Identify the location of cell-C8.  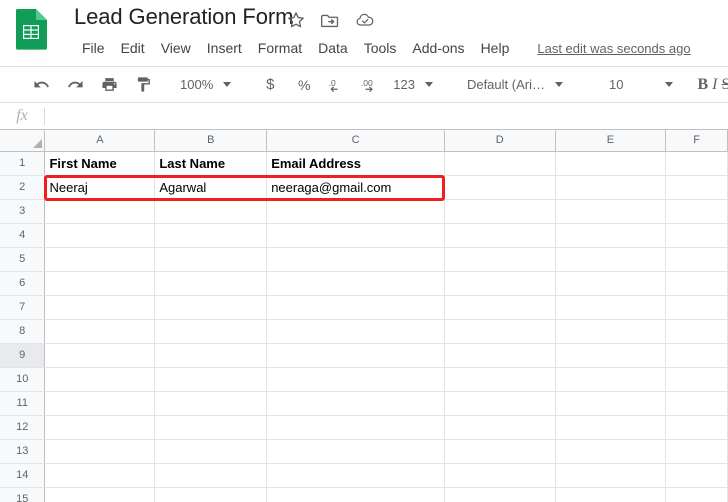
(355, 331).